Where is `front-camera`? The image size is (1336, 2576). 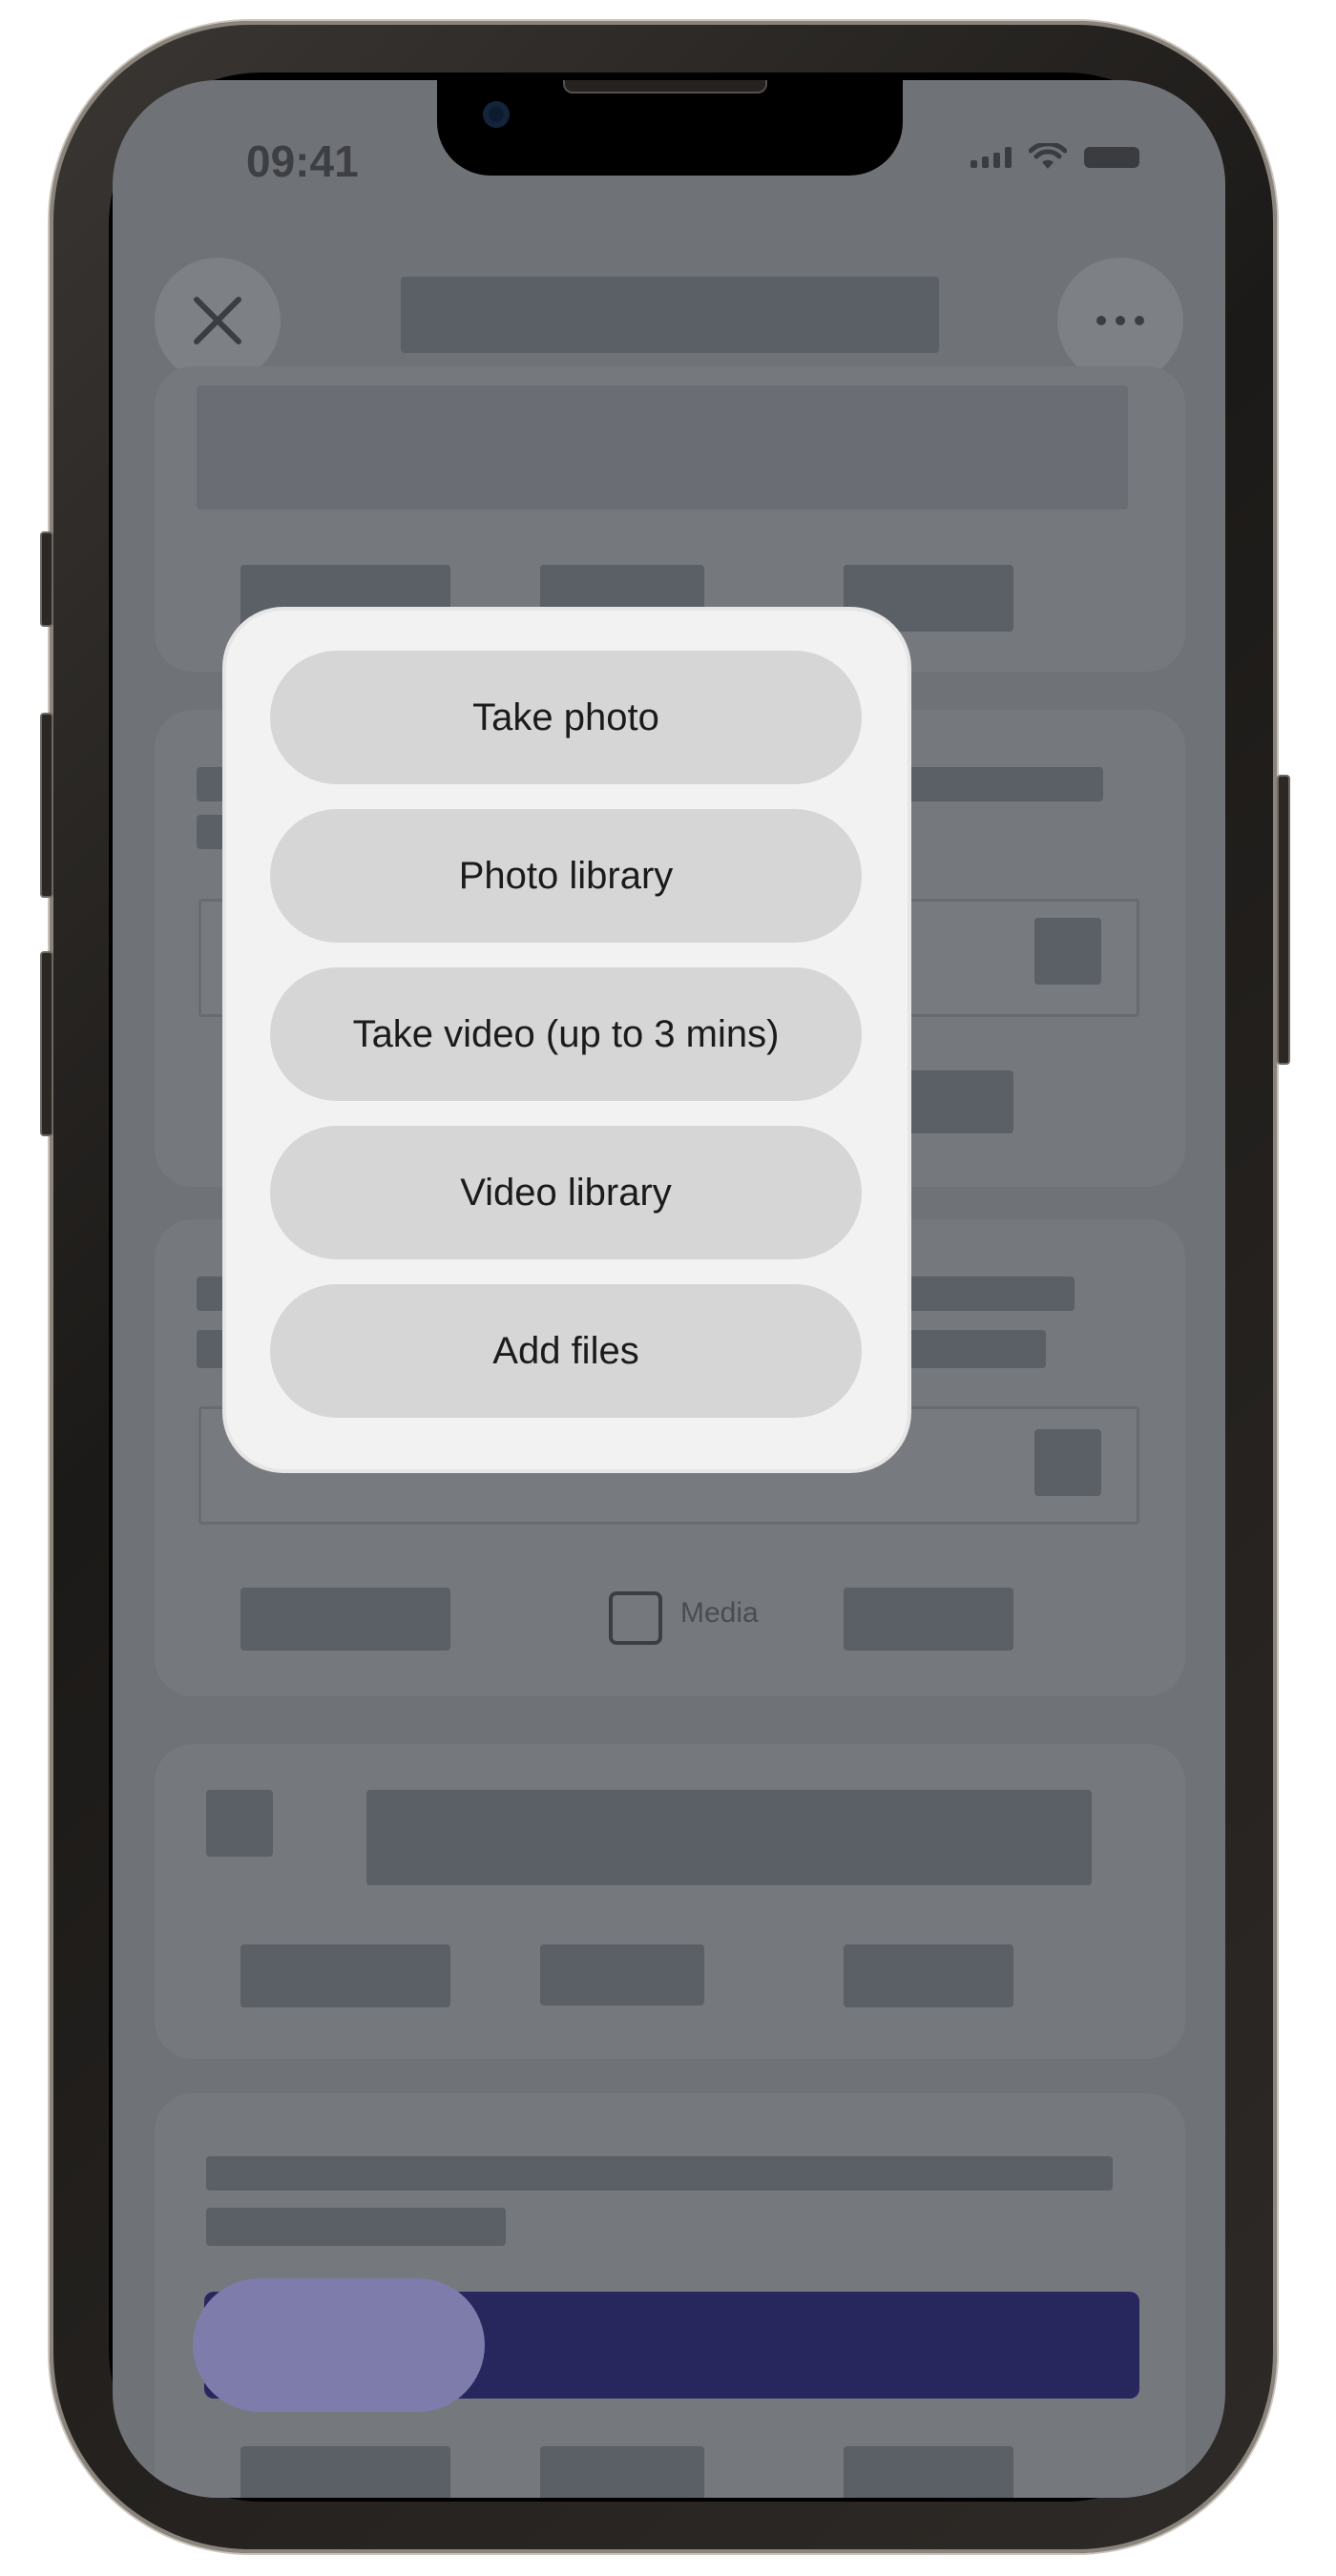
front-camera is located at coordinates (496, 114).